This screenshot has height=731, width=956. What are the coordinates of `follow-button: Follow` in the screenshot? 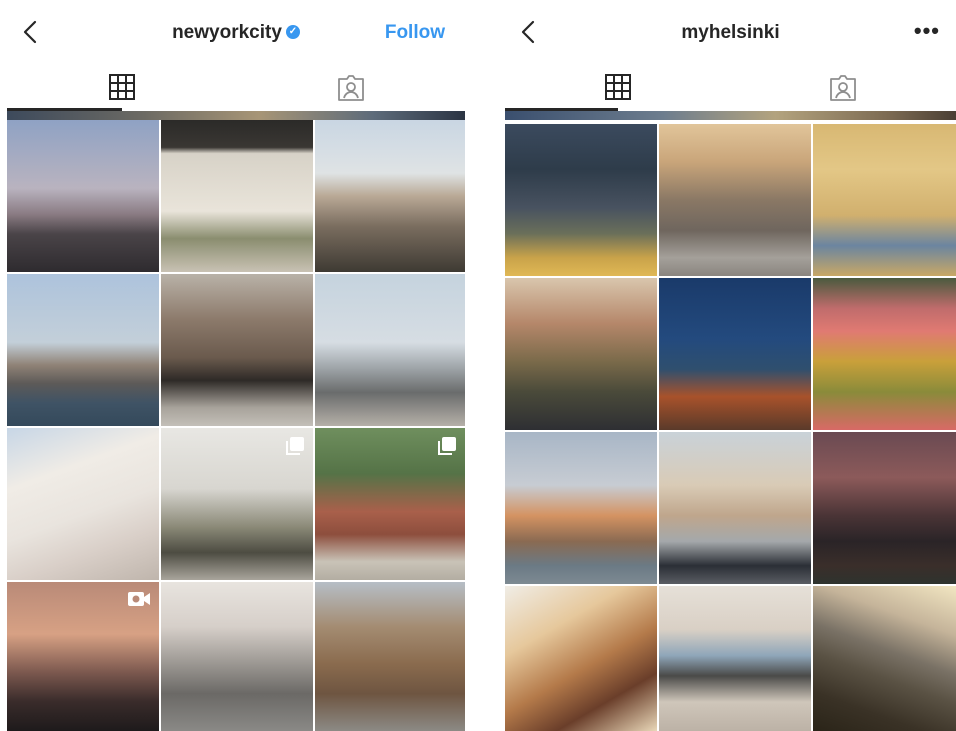 It's located at (415, 33).